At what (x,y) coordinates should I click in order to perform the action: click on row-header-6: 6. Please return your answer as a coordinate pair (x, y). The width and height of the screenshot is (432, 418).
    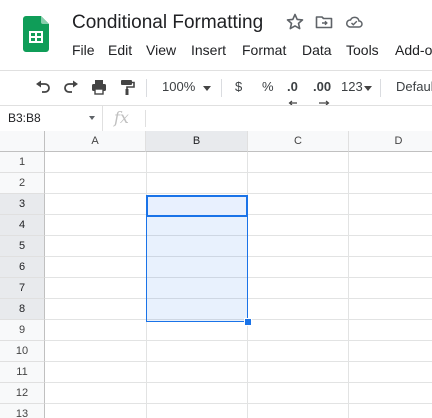
    Looking at the image, I should click on (22, 267).